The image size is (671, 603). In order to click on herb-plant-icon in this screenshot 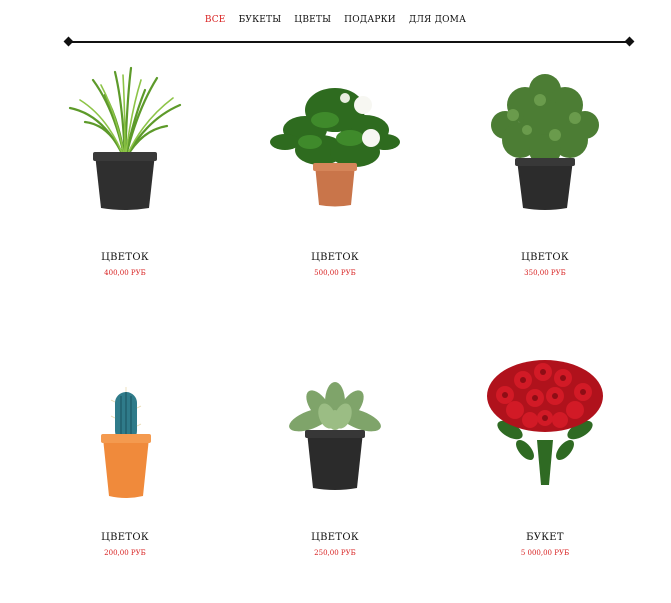, I will do `click(545, 142)`.